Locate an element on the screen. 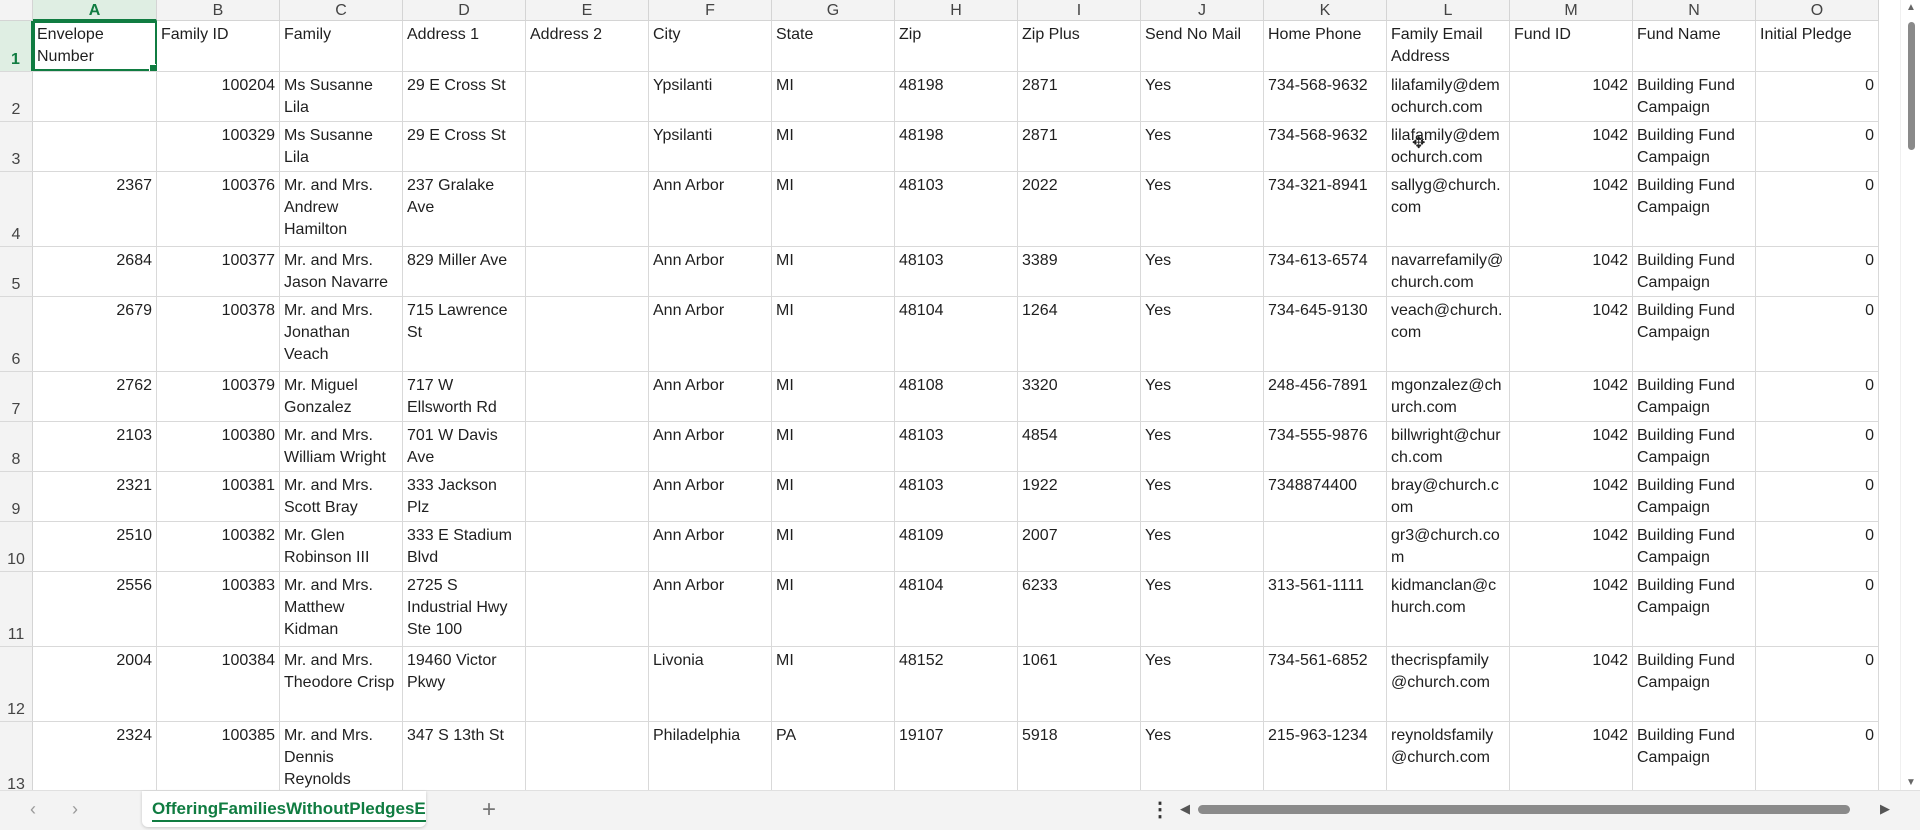 Image resolution: width=1920 pixels, height=830 pixels. cell-f7: Ann Arbor is located at coordinates (710, 396).